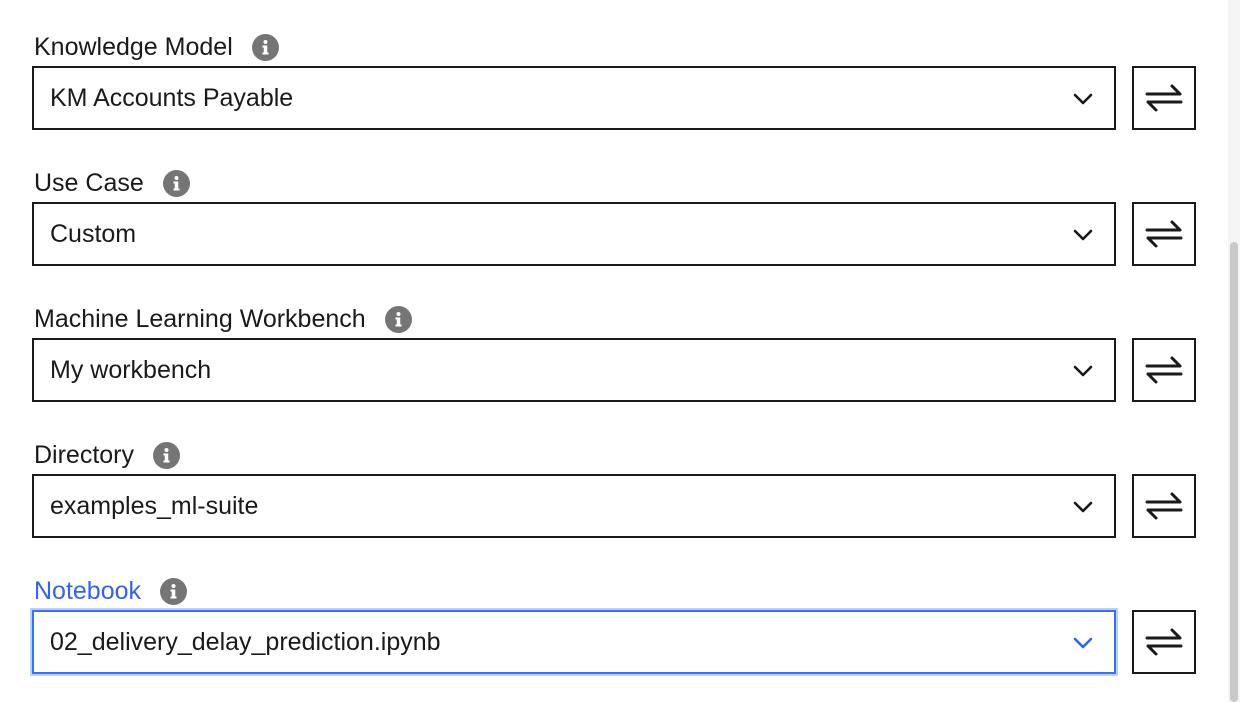  Describe the element at coordinates (172, 98) in the screenshot. I see `selected-value: KM Accounts Payable` at that location.